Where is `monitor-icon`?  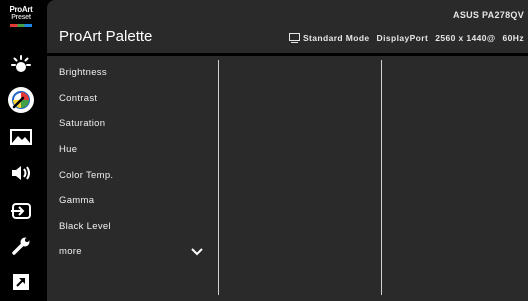 monitor-icon is located at coordinates (294, 38).